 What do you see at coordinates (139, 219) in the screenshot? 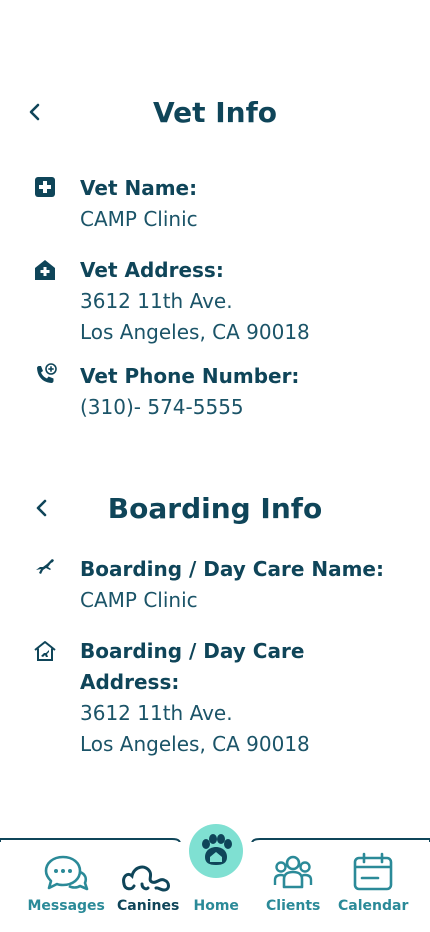
I see `vet-name-value: CAMP Clinic` at bounding box center [139, 219].